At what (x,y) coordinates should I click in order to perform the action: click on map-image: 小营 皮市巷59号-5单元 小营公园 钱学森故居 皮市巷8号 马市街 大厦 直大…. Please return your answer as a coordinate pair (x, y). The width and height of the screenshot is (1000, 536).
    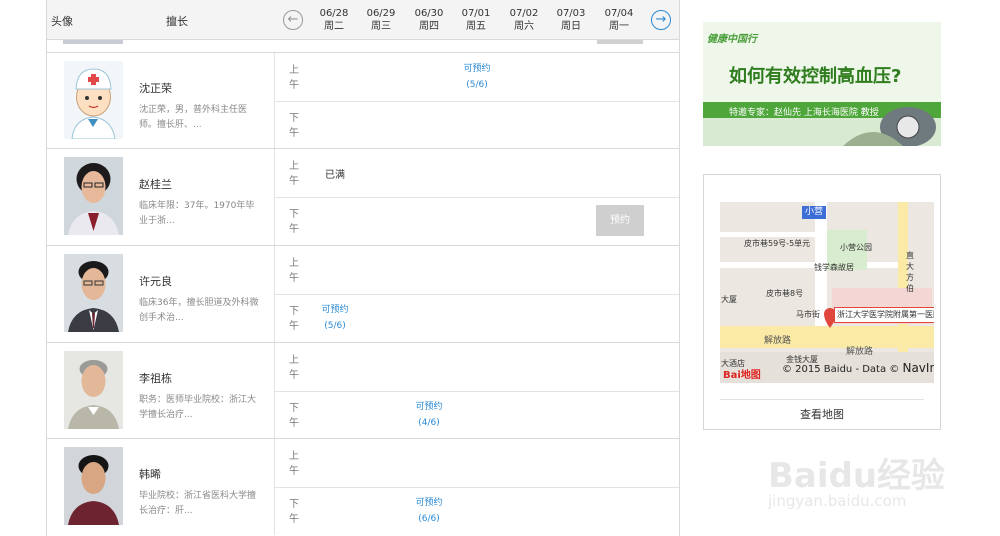
    Looking at the image, I should click on (827, 292).